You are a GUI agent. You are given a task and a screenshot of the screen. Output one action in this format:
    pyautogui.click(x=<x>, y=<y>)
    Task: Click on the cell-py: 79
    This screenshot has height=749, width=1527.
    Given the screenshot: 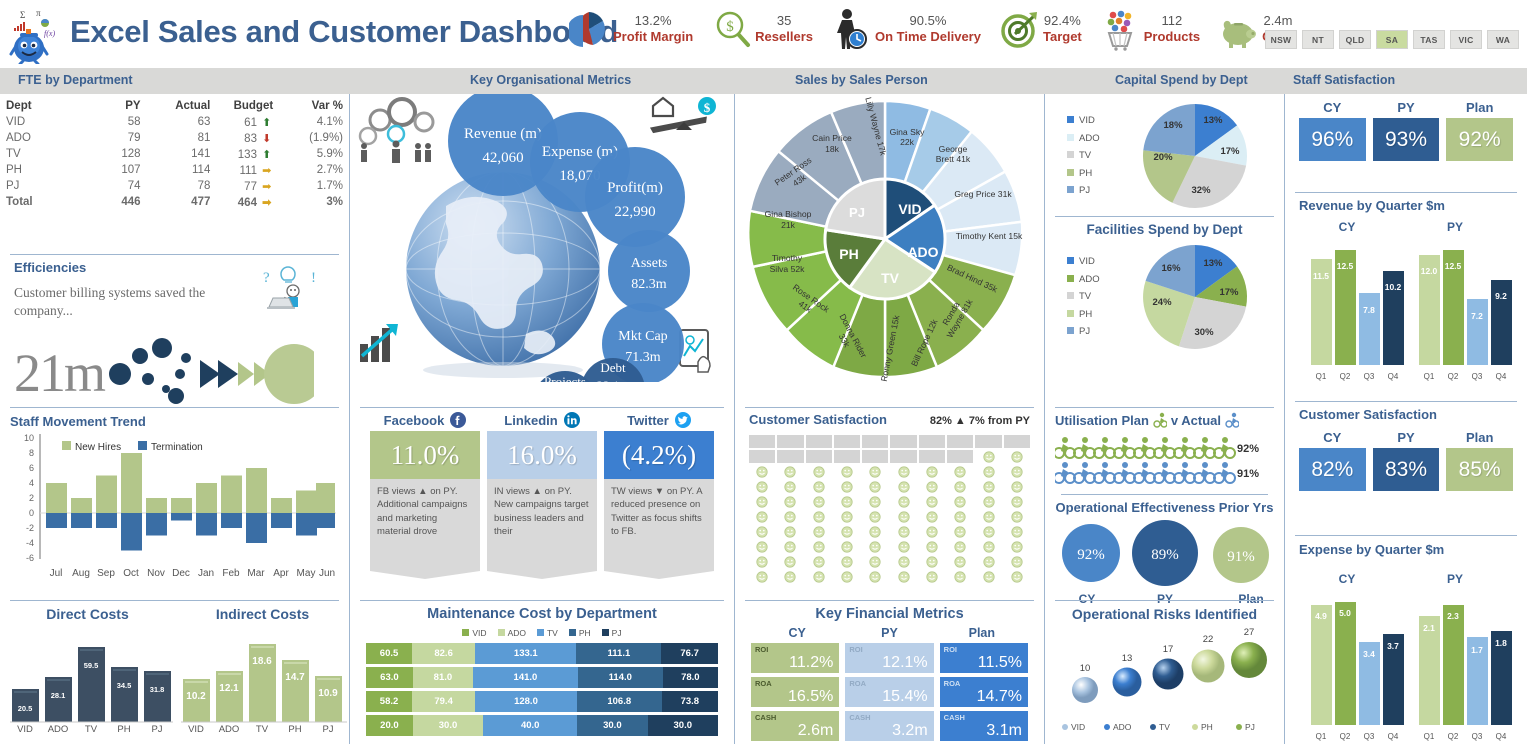 What is the action you would take?
    pyautogui.click(x=134, y=138)
    